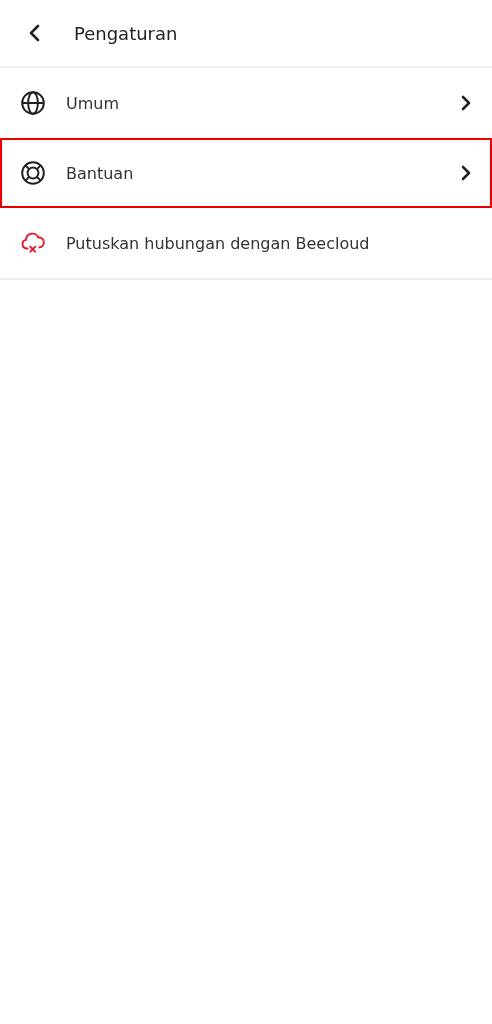 This screenshot has height=1024, width=492. I want to click on page-title: Pengaturan, so click(126, 33).